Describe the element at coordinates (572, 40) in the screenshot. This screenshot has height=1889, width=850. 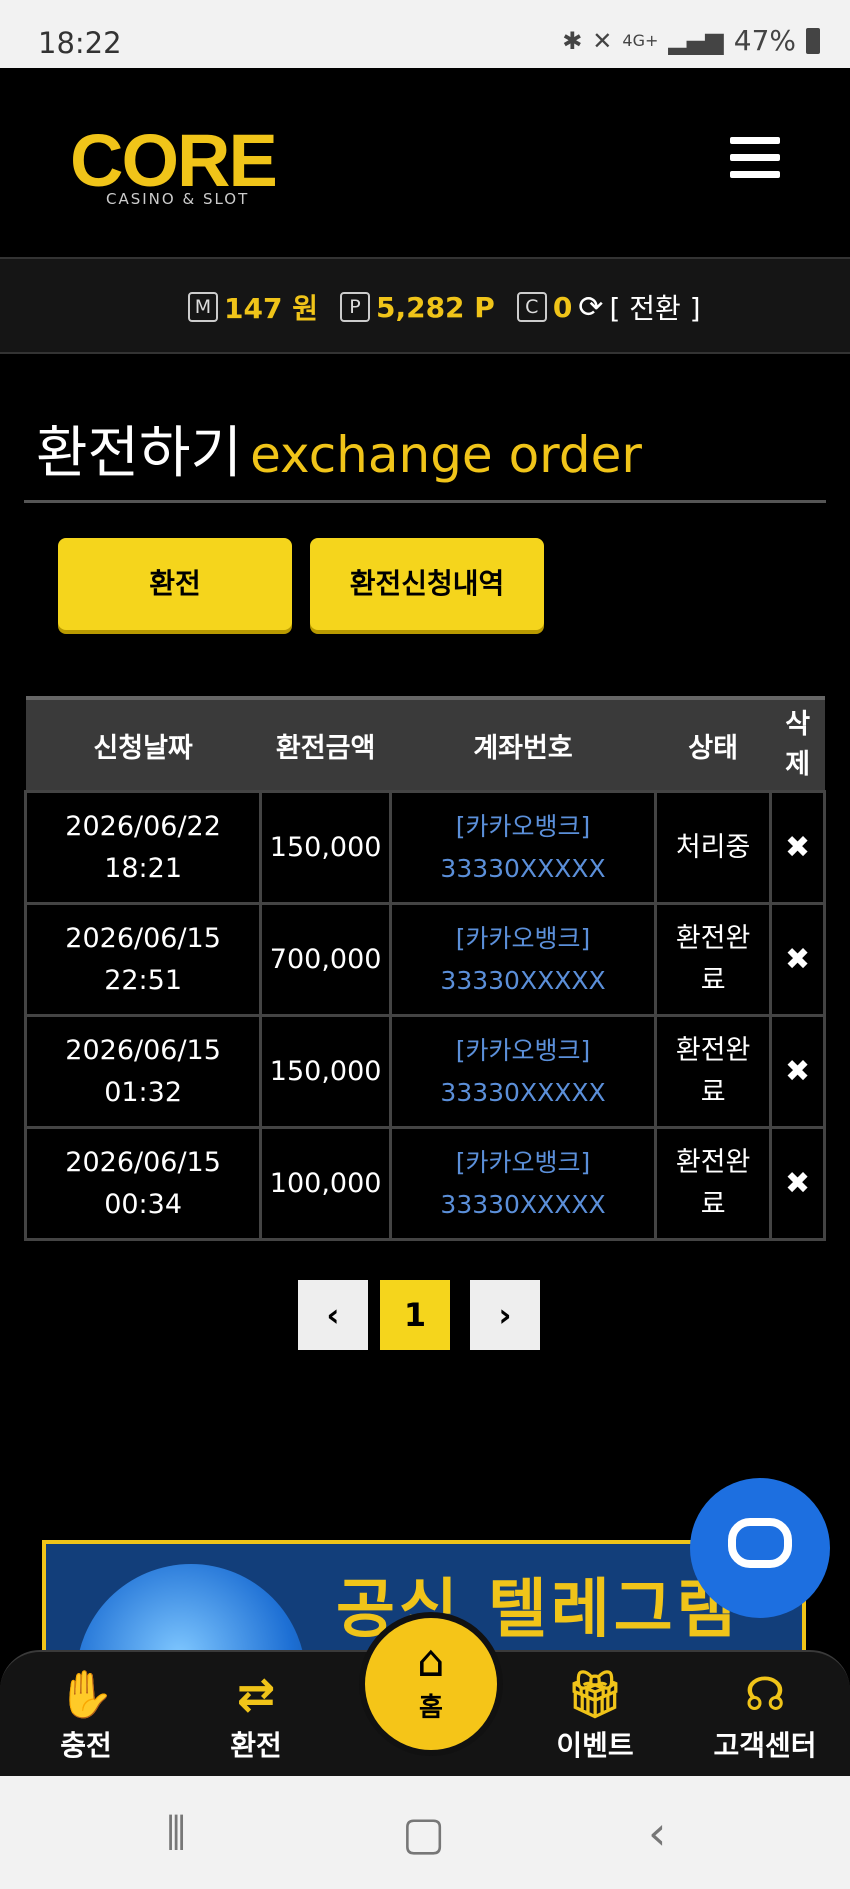
I see `bluetooth-icon: ✱` at that location.